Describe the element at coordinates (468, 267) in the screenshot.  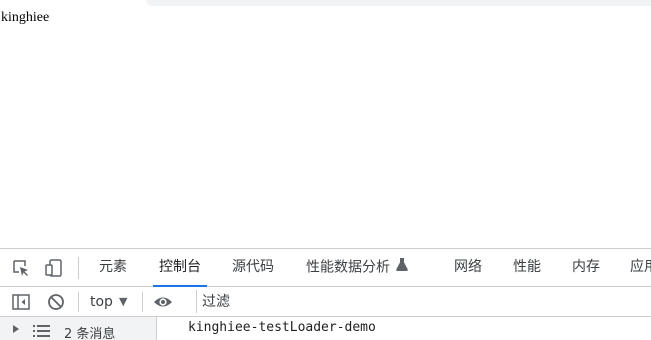
I see `tab-network: 网络` at that location.